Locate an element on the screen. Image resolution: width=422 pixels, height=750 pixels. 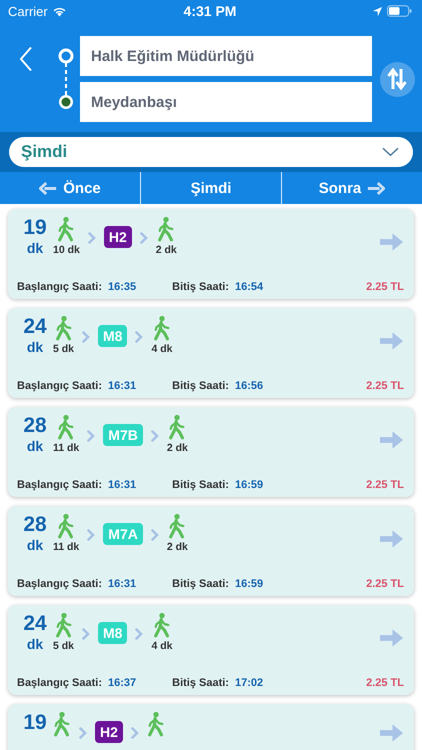
origin-field: Halk Eğitim Müdürlüğü is located at coordinates (226, 56).